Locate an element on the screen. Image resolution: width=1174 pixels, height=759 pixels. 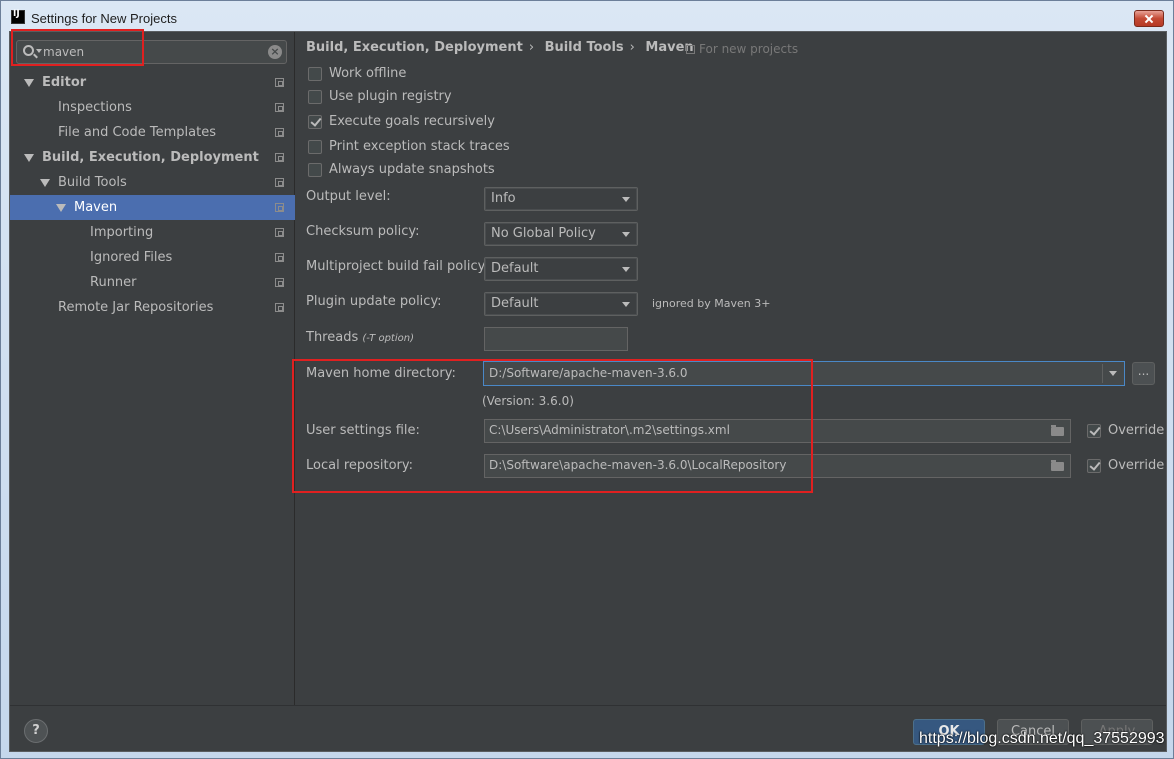
tree-item-file-and-code-templates: File and Code Templates is located at coordinates (152, 132).